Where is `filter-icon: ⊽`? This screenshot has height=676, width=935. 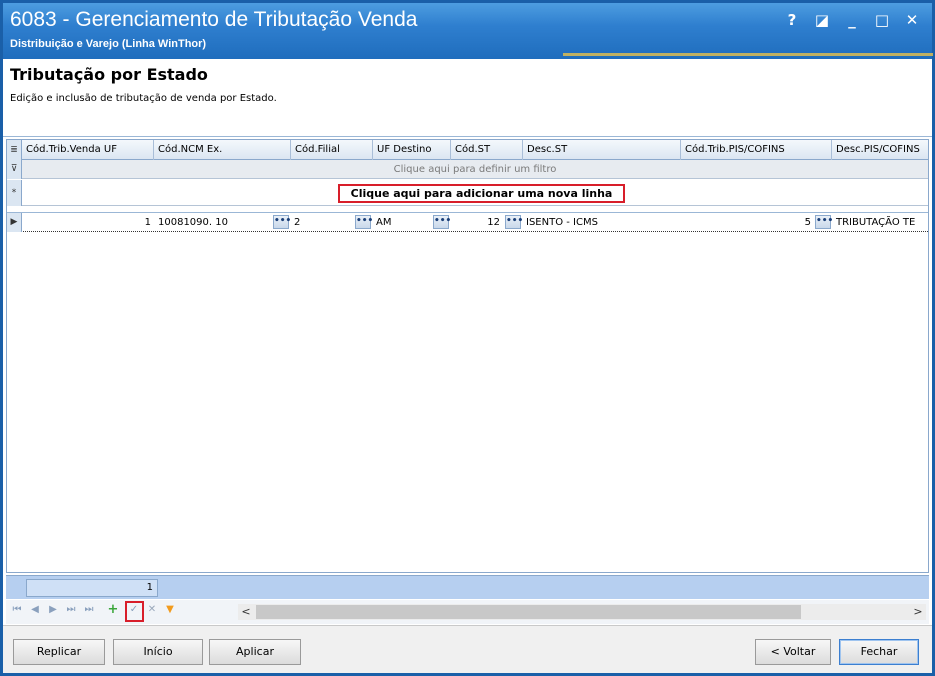 filter-icon: ⊽ is located at coordinates (14, 169).